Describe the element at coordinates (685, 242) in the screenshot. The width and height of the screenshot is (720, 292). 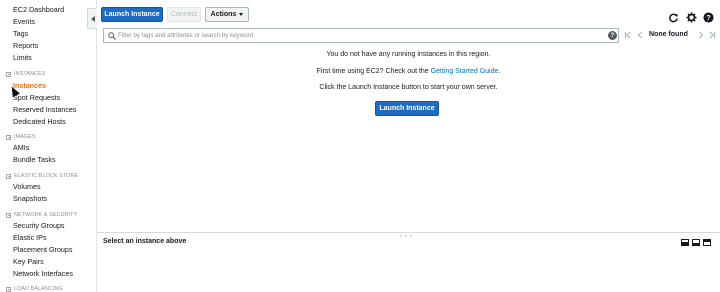
I see `layout-bottom-pane-icon` at that location.